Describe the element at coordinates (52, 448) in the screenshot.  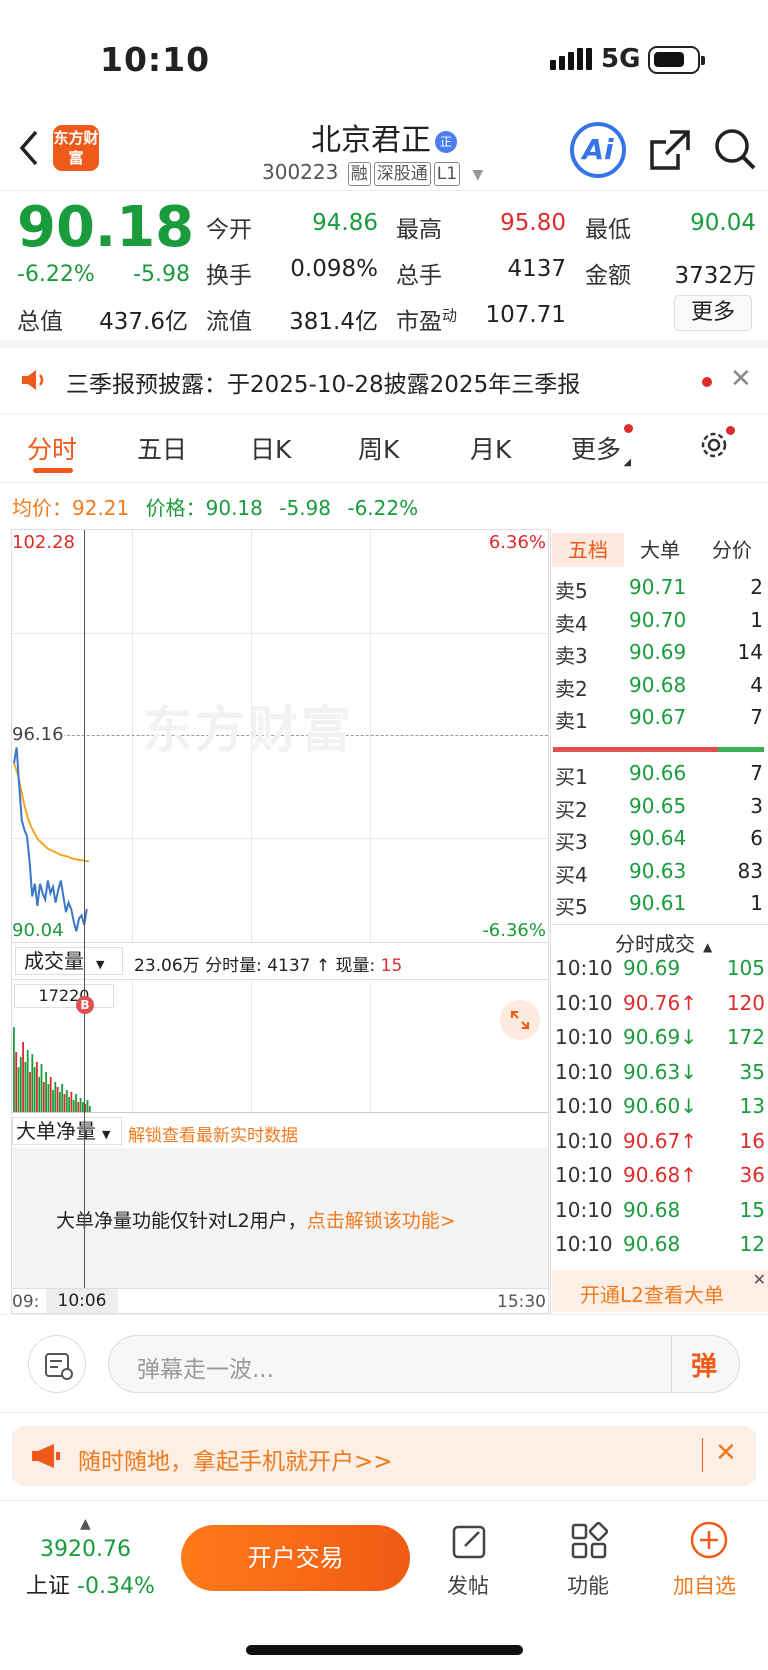
I see `tab-fenshi: 分时` at that location.